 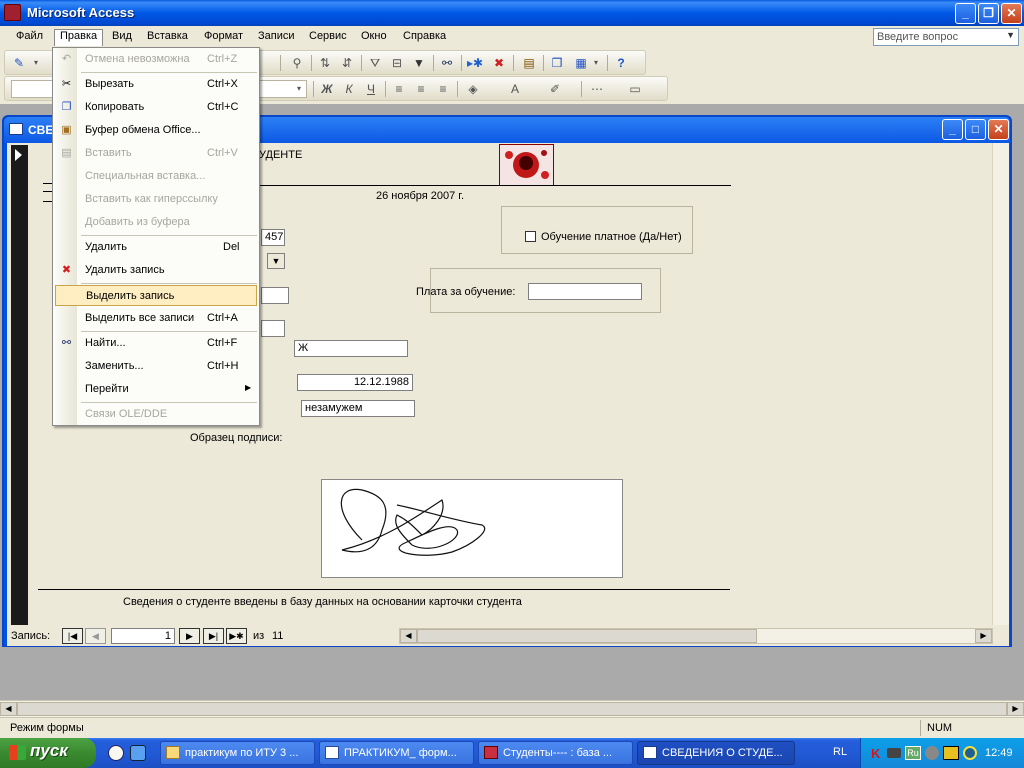 What do you see at coordinates (156, 84) in the screenshot?
I see `menu-item-cut: ✂ Вырезать Ctrl+X` at bounding box center [156, 84].